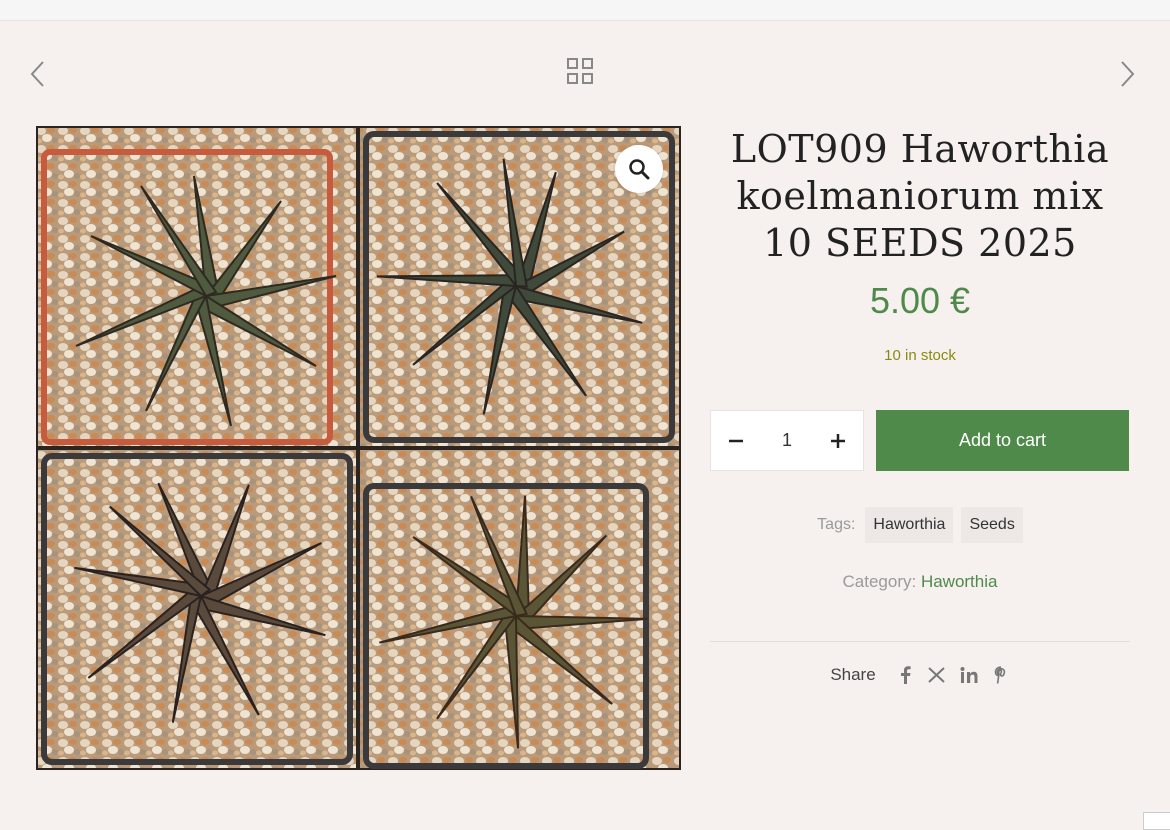 The image size is (1170, 830). Describe the element at coordinates (1001, 675) in the screenshot. I see `pinterest-icon` at that location.